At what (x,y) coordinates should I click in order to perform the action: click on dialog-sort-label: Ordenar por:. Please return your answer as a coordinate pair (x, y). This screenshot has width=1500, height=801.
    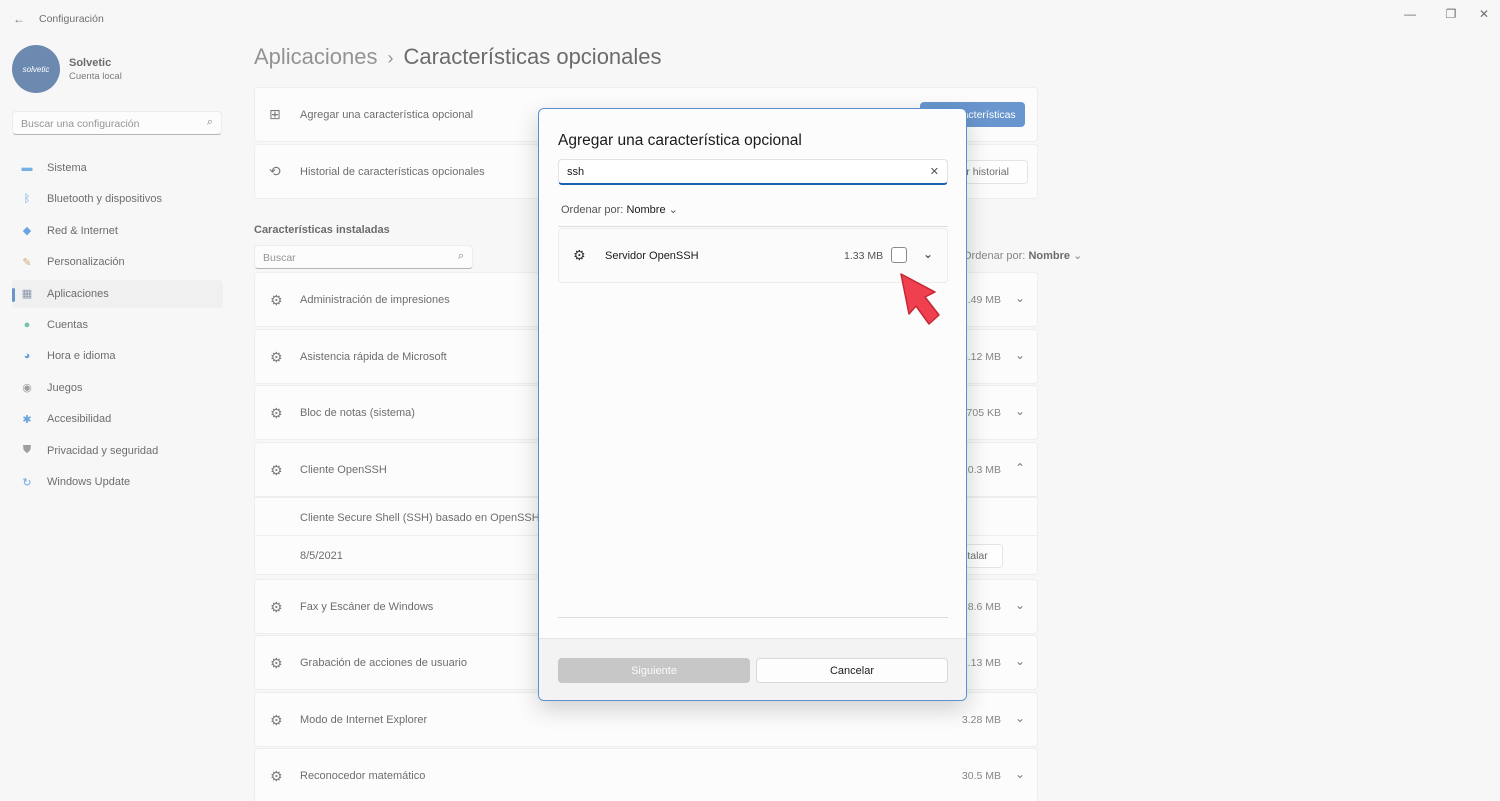
    Looking at the image, I should click on (592, 210).